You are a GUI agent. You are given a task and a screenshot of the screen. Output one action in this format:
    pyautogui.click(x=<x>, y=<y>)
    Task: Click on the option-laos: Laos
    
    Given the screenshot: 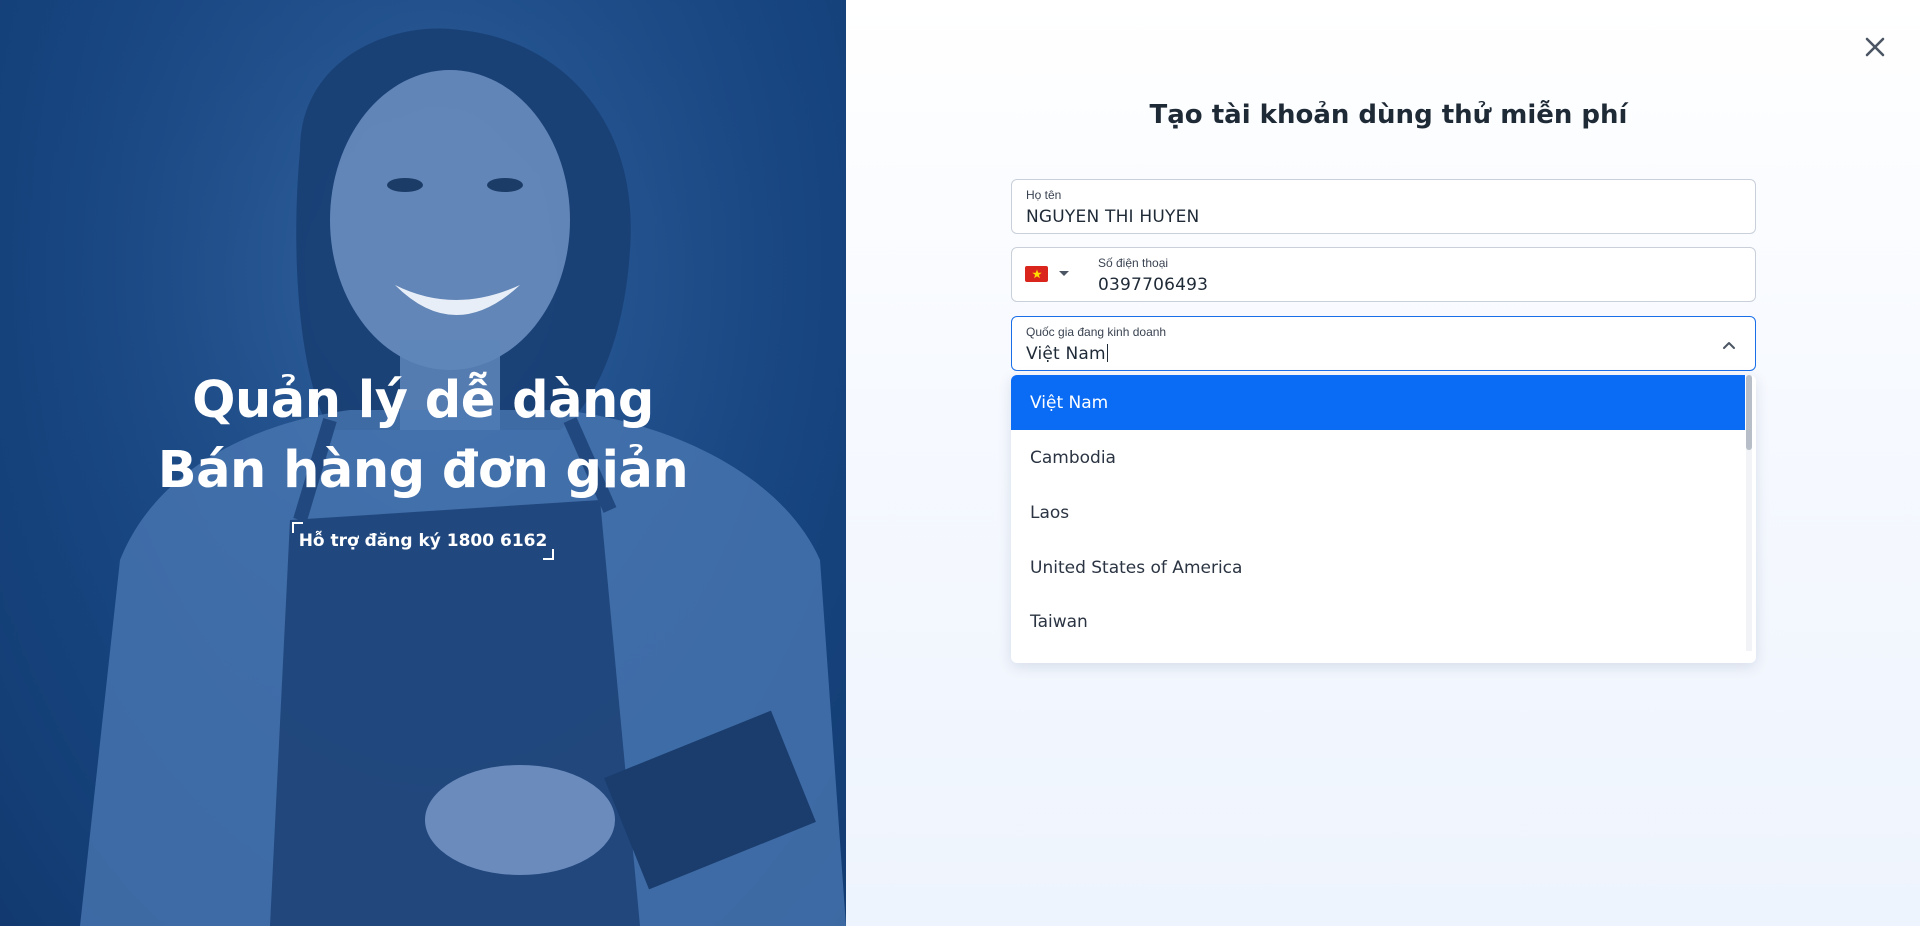 What is the action you would take?
    pyautogui.click(x=1378, y=512)
    